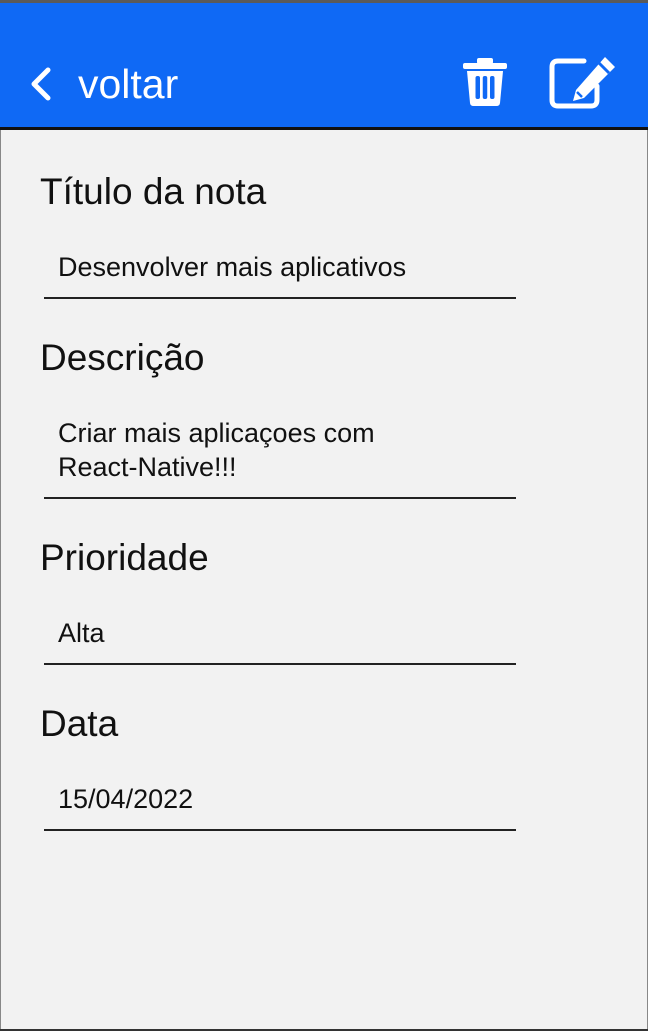  What do you see at coordinates (280, 830) in the screenshot?
I see `date-underline` at bounding box center [280, 830].